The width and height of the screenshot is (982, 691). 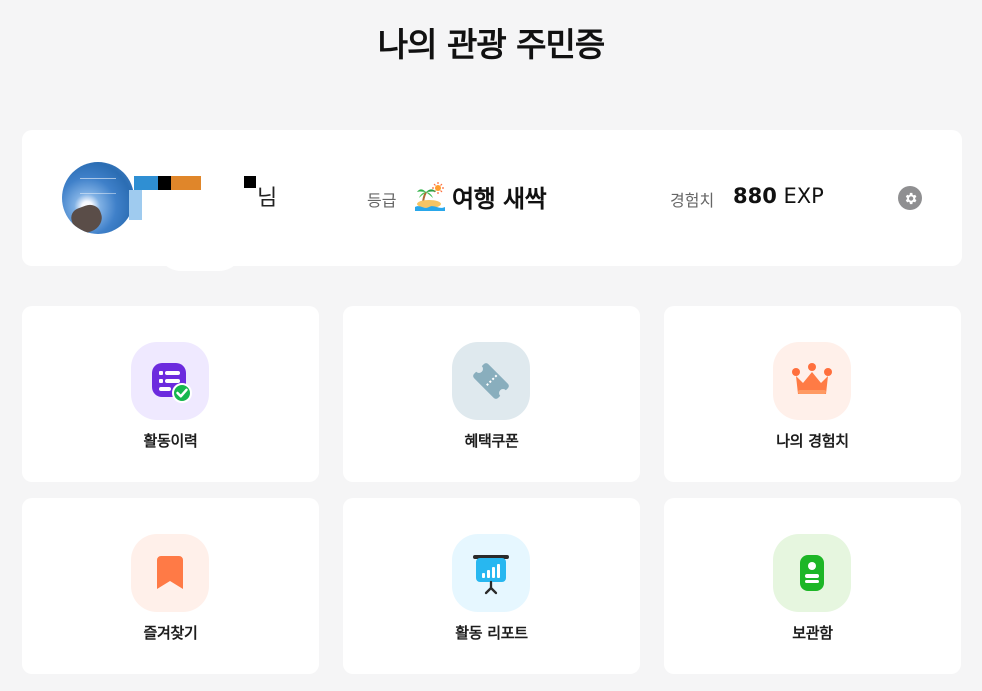 I want to click on menu-label-coupon: 혜택쿠폰, so click(x=491, y=441).